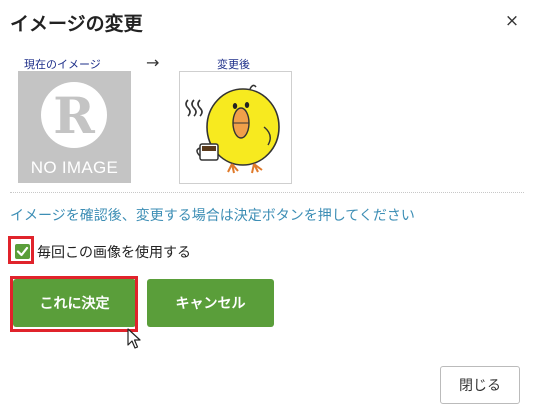 The height and width of the screenshot is (416, 540). What do you see at coordinates (134, 338) in the screenshot?
I see `mouse-cursor-icon` at bounding box center [134, 338].